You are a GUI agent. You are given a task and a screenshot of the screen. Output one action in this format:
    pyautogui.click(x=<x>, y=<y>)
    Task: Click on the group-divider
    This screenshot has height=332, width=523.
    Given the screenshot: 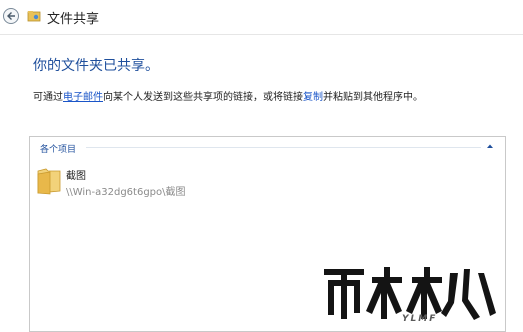 What is the action you would take?
    pyautogui.click(x=283, y=147)
    